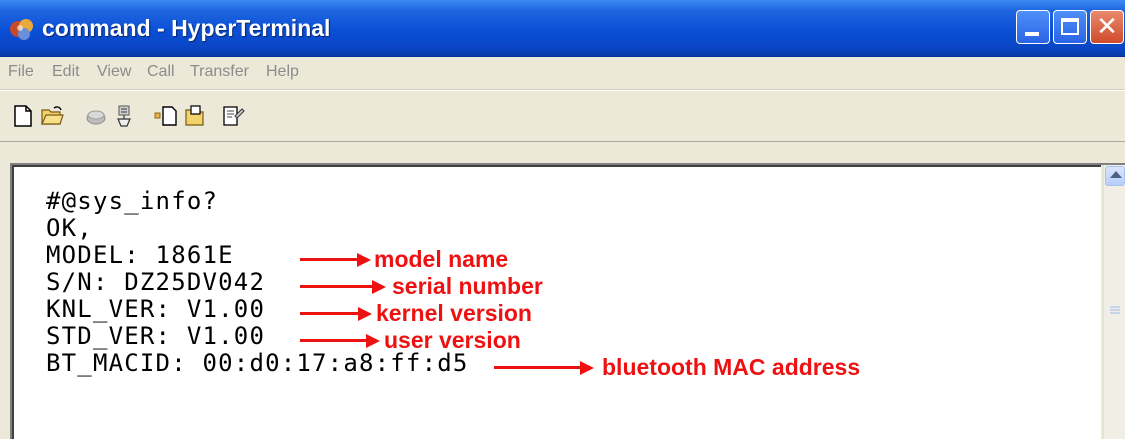  I want to click on scroll-up-button, so click(1115, 176).